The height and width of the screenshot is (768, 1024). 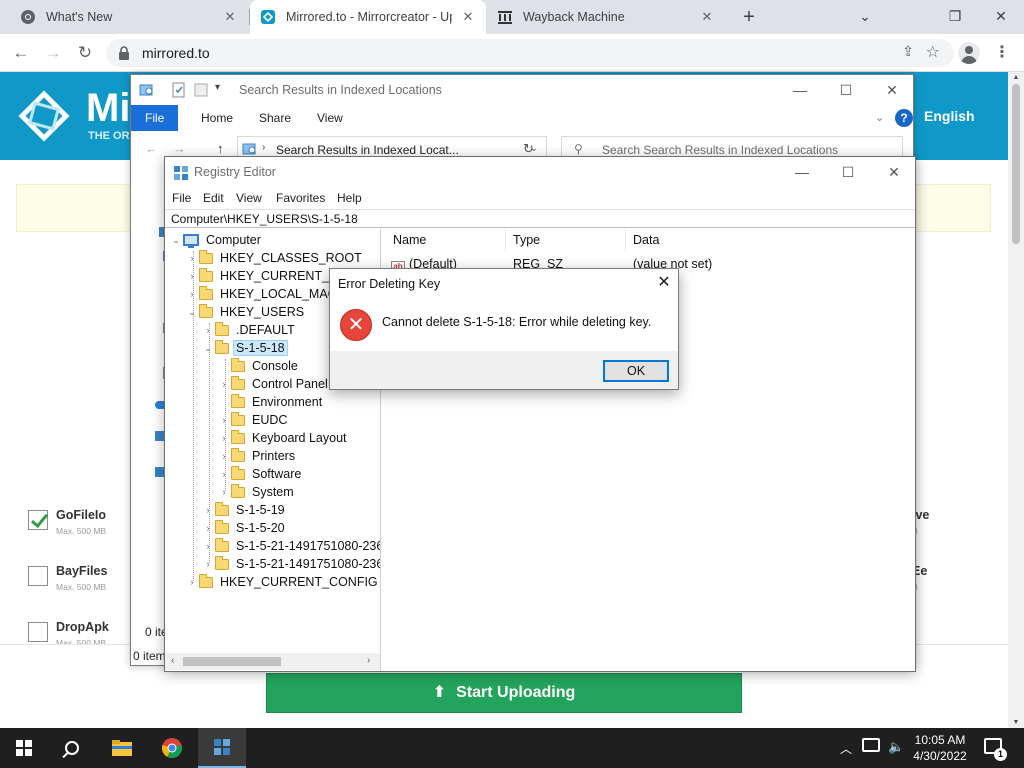 What do you see at coordinates (108, 108) in the screenshot?
I see `site-brand: Mi` at bounding box center [108, 108].